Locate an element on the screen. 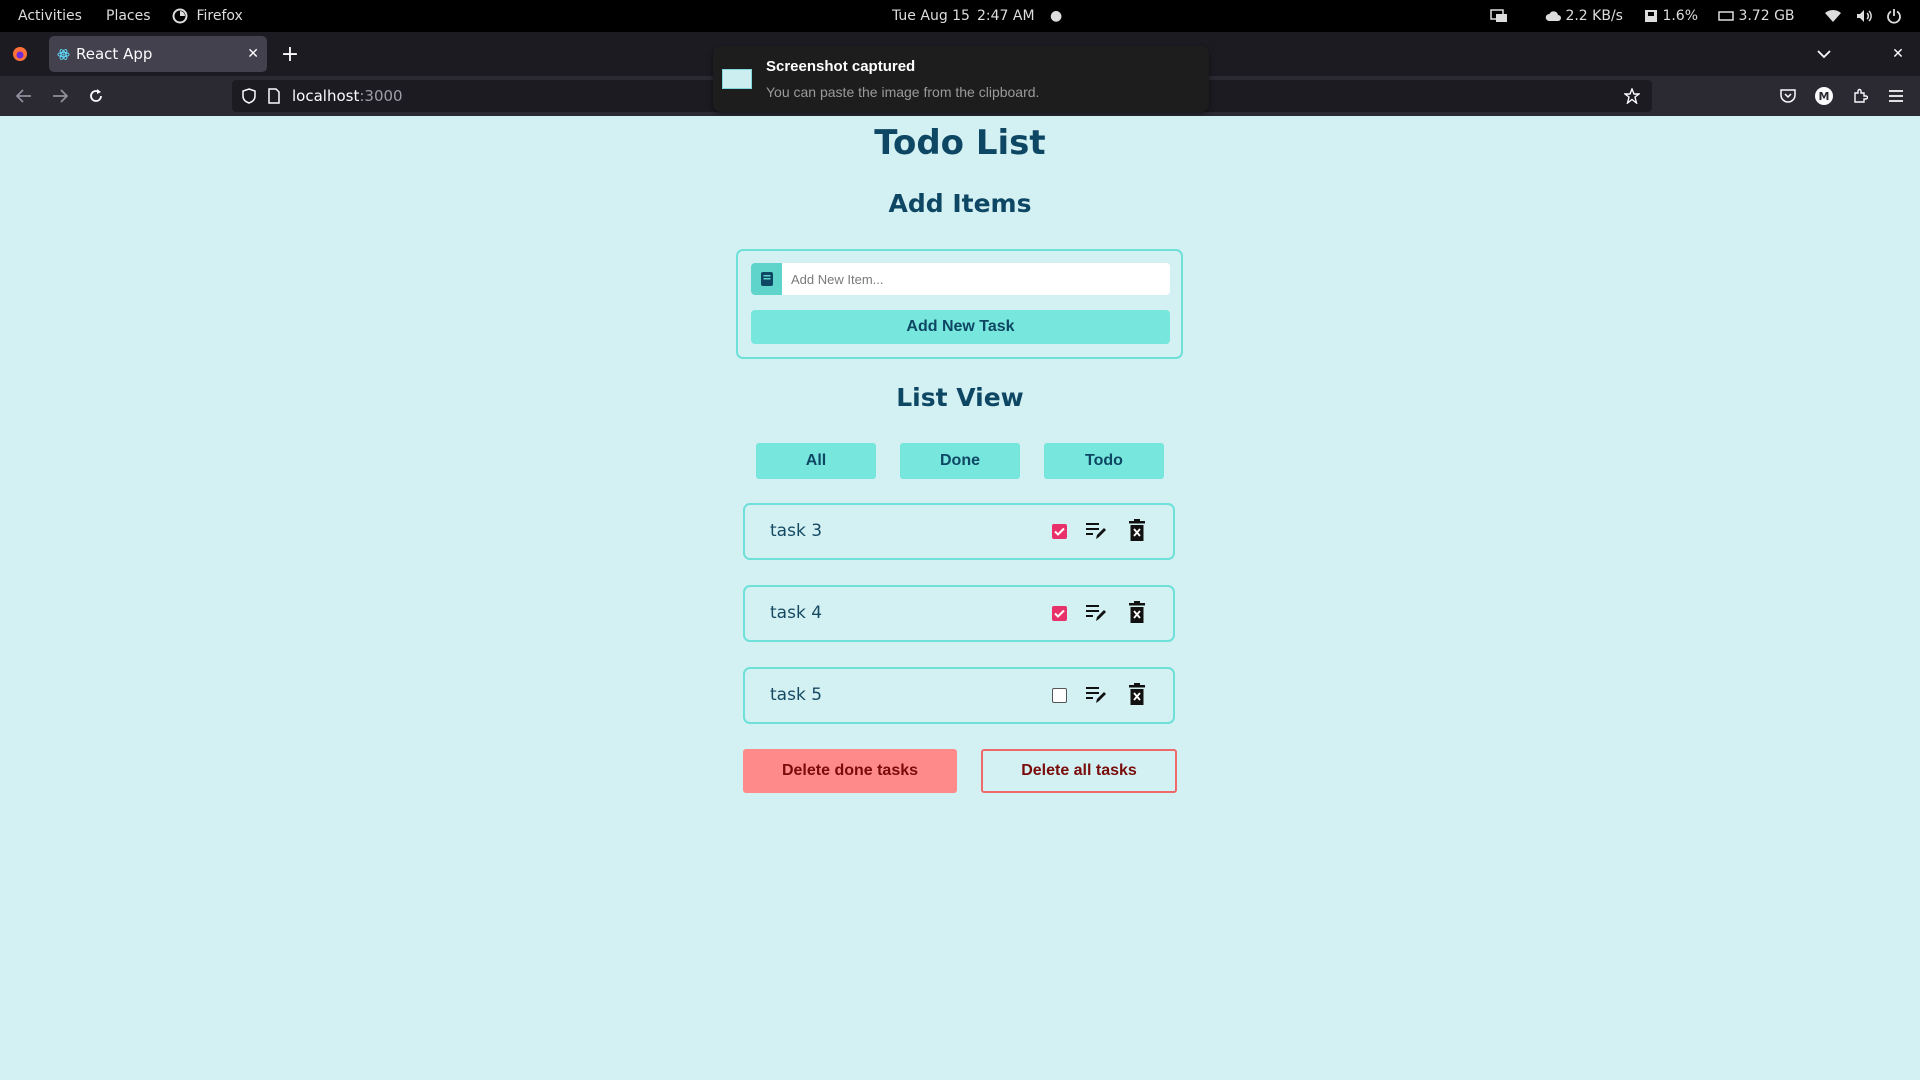 This screenshot has height=1080, width=1920. url-text: localhost:3000 is located at coordinates (347, 96).